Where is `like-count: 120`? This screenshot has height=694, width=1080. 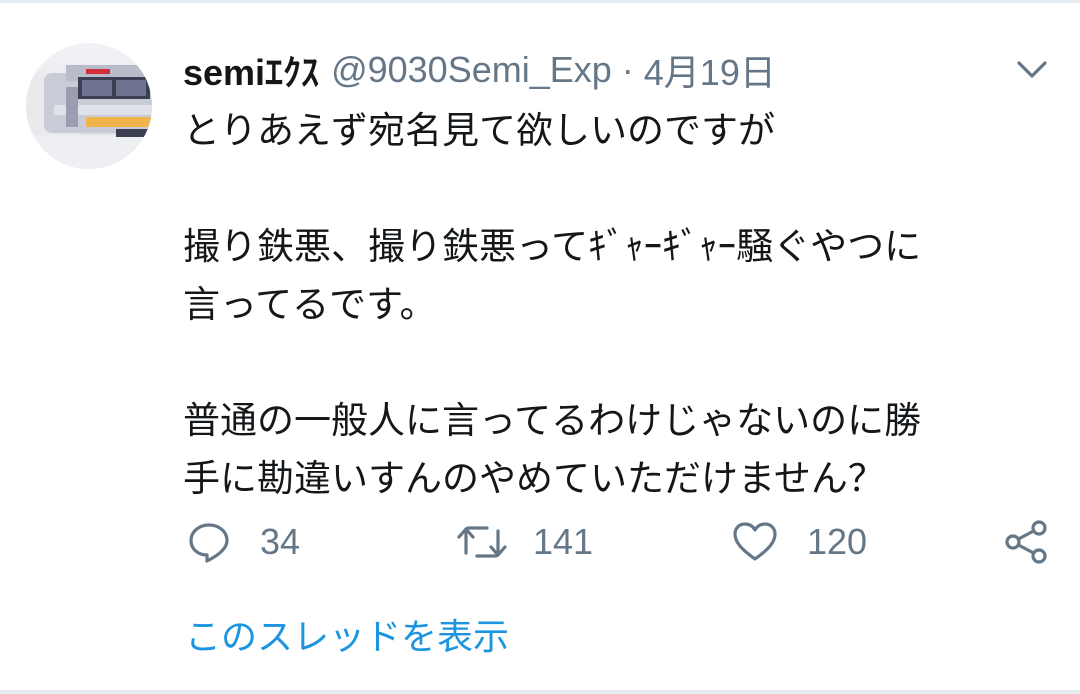 like-count: 120 is located at coordinates (837, 541).